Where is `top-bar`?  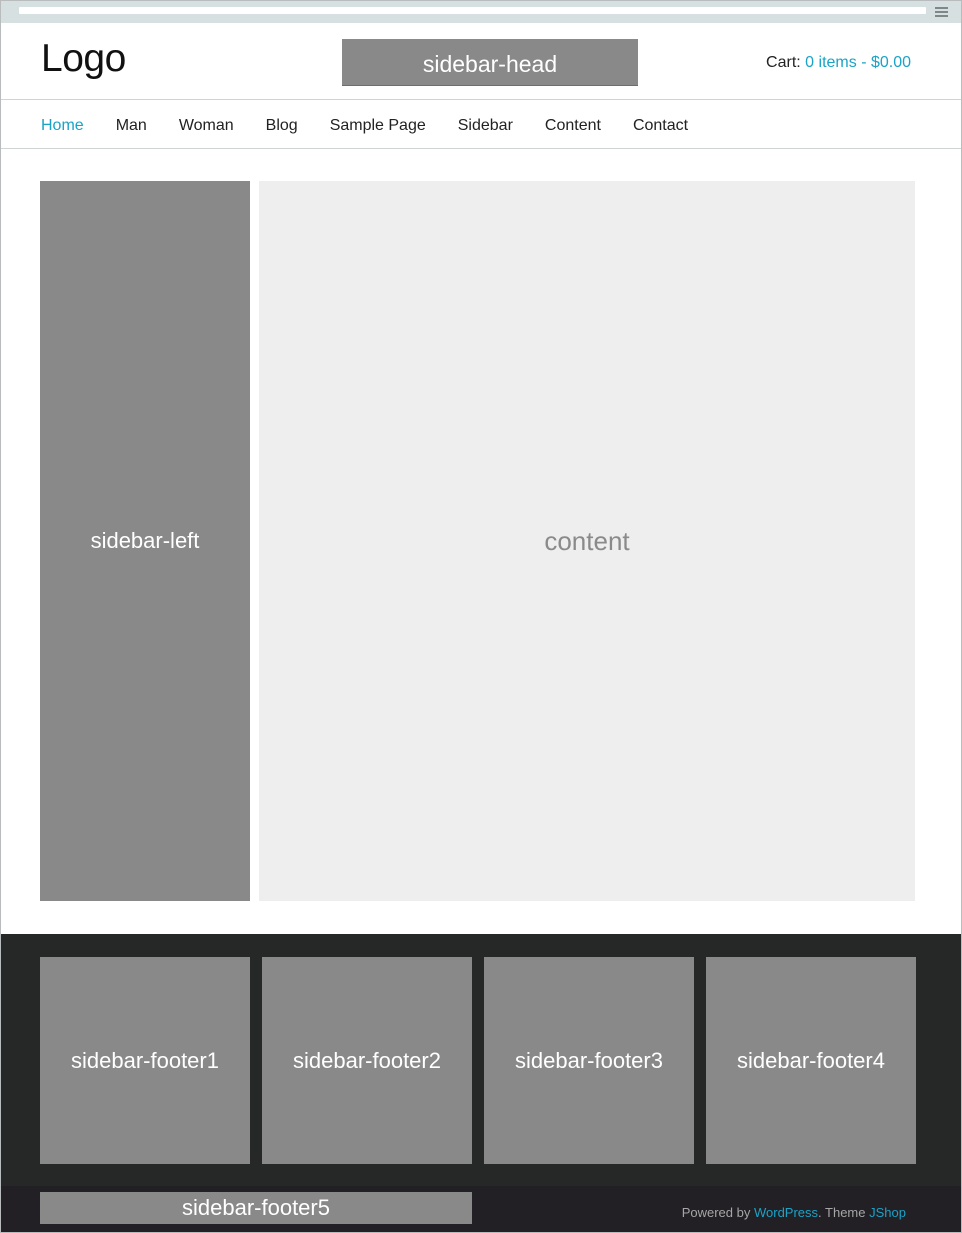 top-bar is located at coordinates (472, 10).